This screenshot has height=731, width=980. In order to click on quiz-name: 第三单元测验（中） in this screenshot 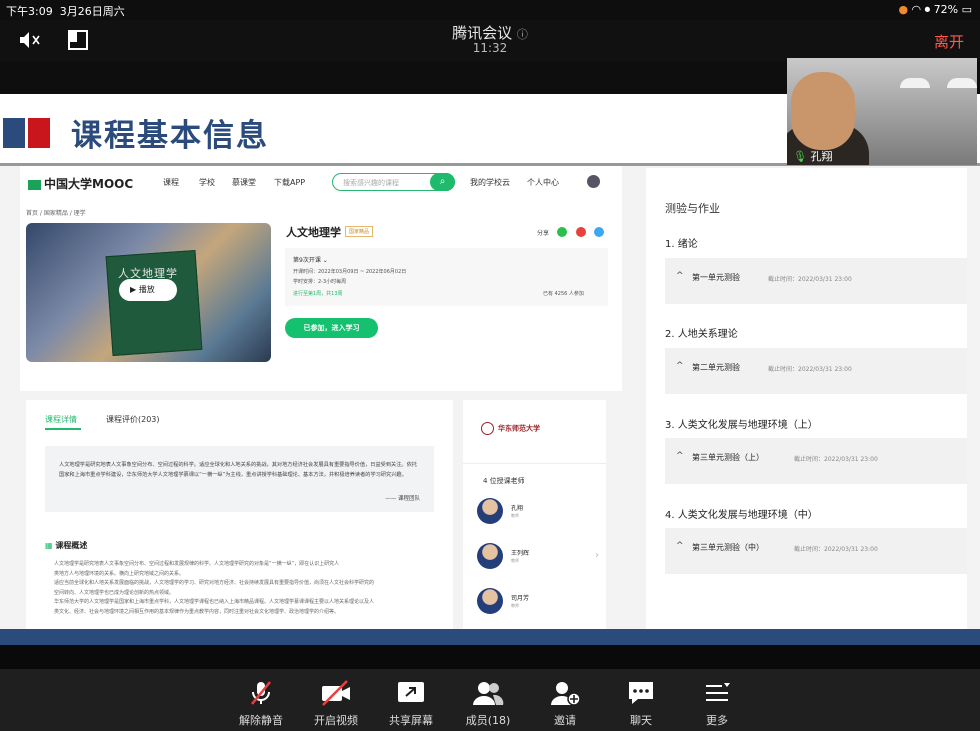, I will do `click(728, 547)`.